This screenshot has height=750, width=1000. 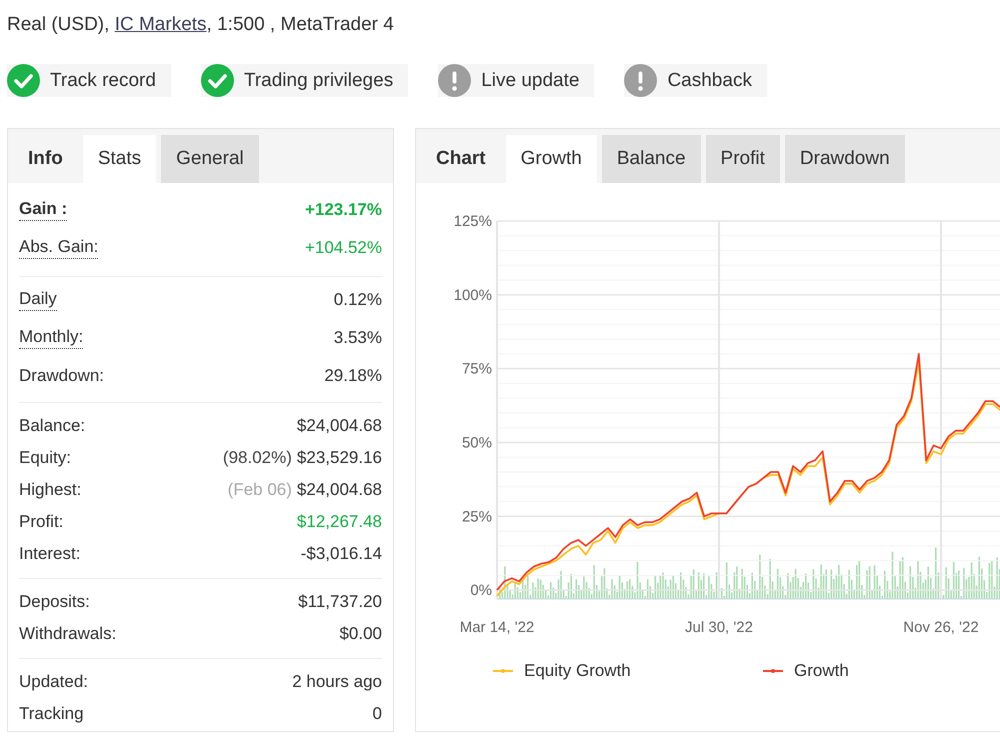 I want to click on stat-label: Profit:, so click(x=41, y=522).